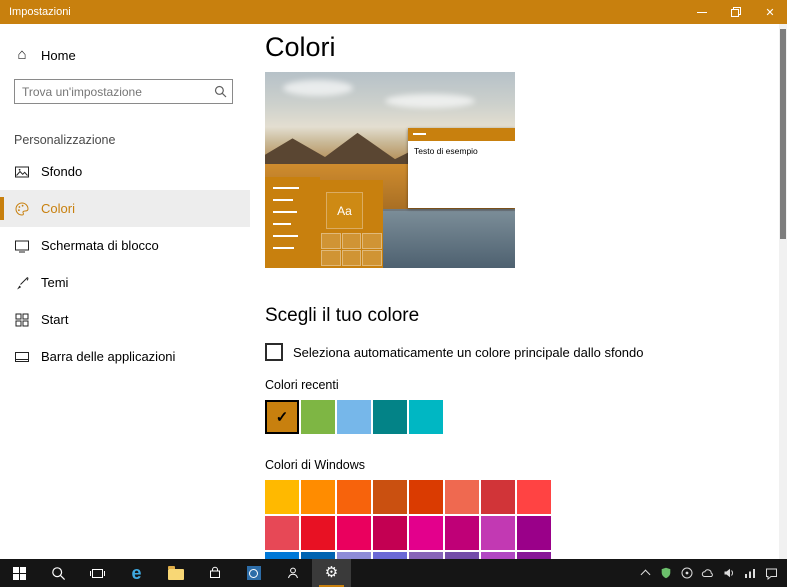 This screenshot has width=787, height=587. What do you see at coordinates (22, 246) in the screenshot?
I see `lock-screen-icon` at bounding box center [22, 246].